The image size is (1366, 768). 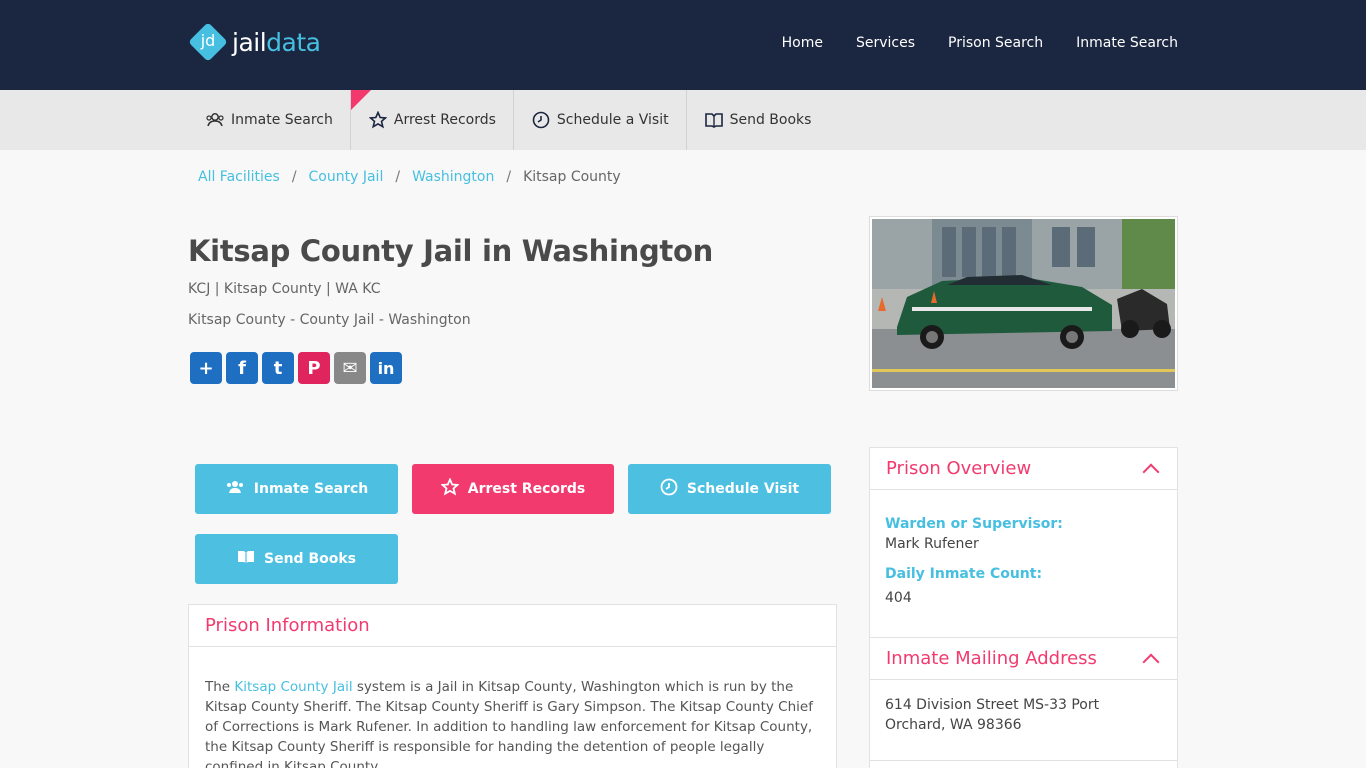 I want to click on panel-header: Prison Overview, so click(x=1023, y=469).